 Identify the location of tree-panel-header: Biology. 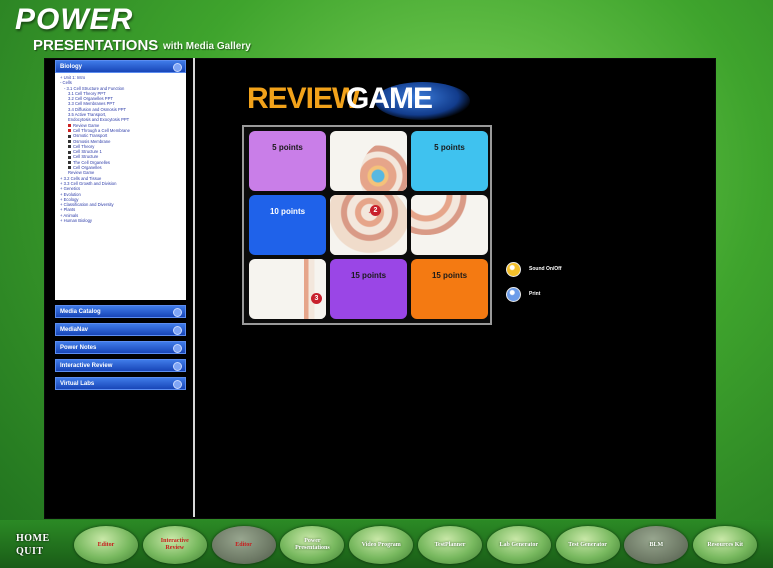
(120, 66).